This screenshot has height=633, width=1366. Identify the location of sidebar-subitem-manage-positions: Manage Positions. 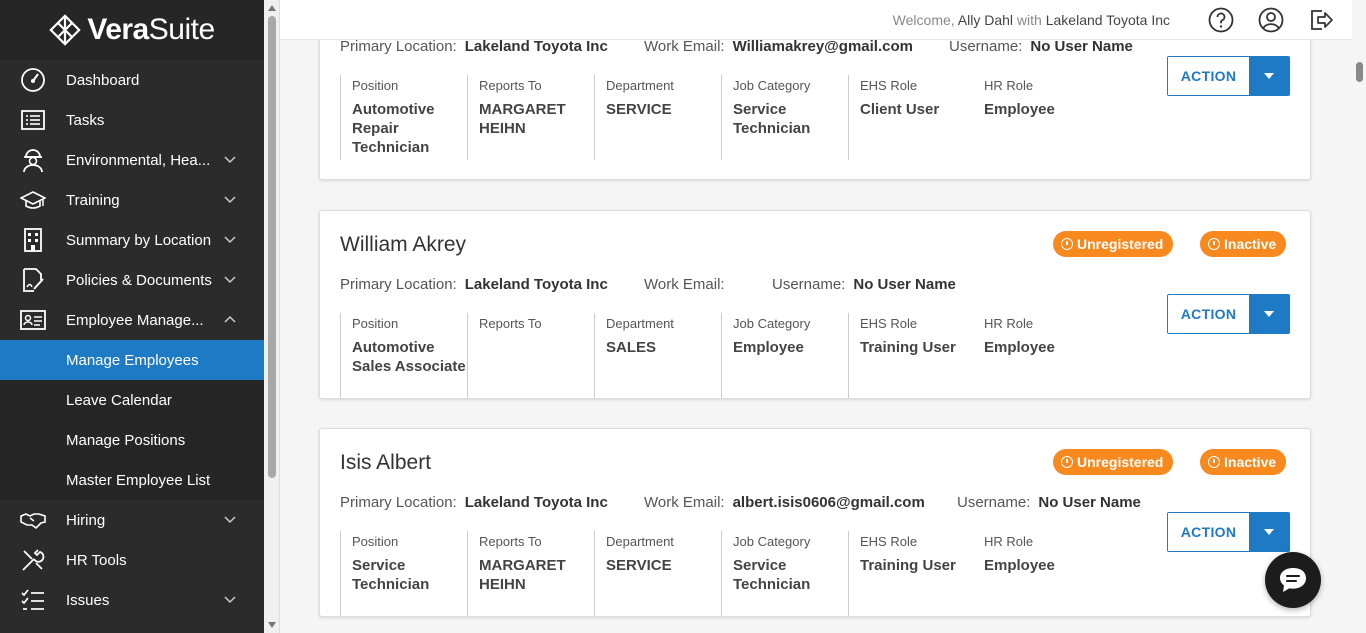
(132, 440).